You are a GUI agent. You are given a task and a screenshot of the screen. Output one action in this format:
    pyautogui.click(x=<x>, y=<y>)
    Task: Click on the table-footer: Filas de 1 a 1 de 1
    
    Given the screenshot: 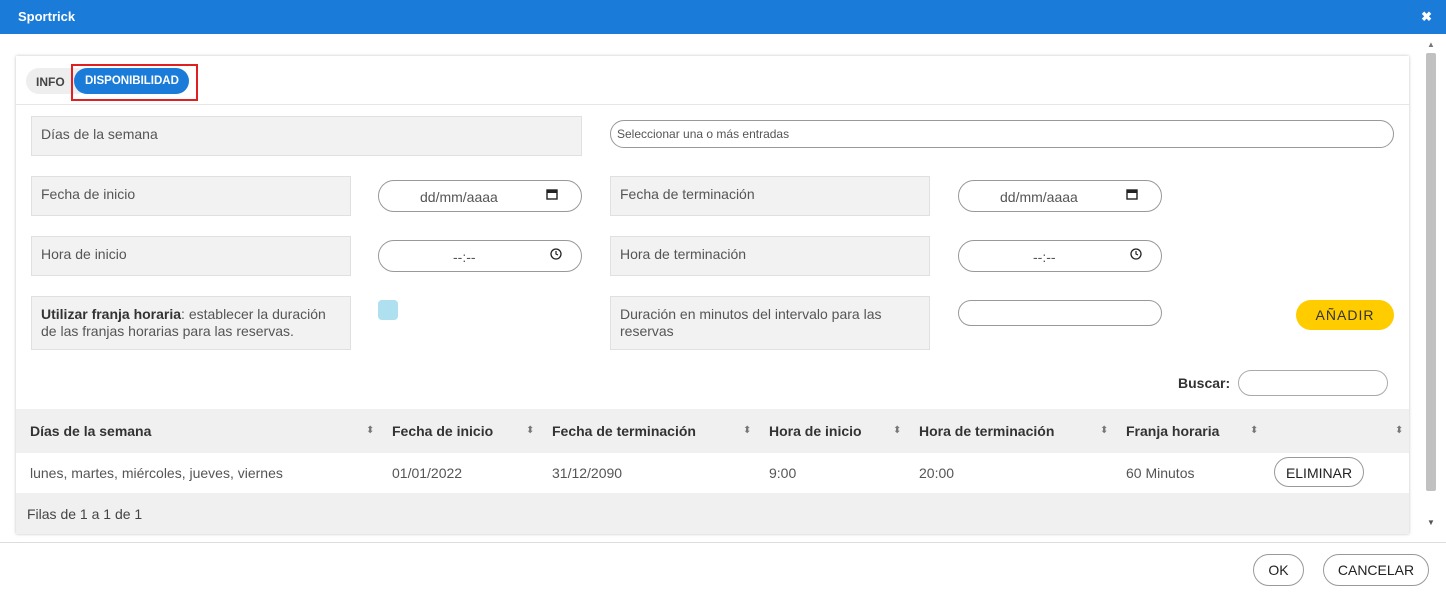 What is the action you would take?
    pyautogui.click(x=712, y=513)
    